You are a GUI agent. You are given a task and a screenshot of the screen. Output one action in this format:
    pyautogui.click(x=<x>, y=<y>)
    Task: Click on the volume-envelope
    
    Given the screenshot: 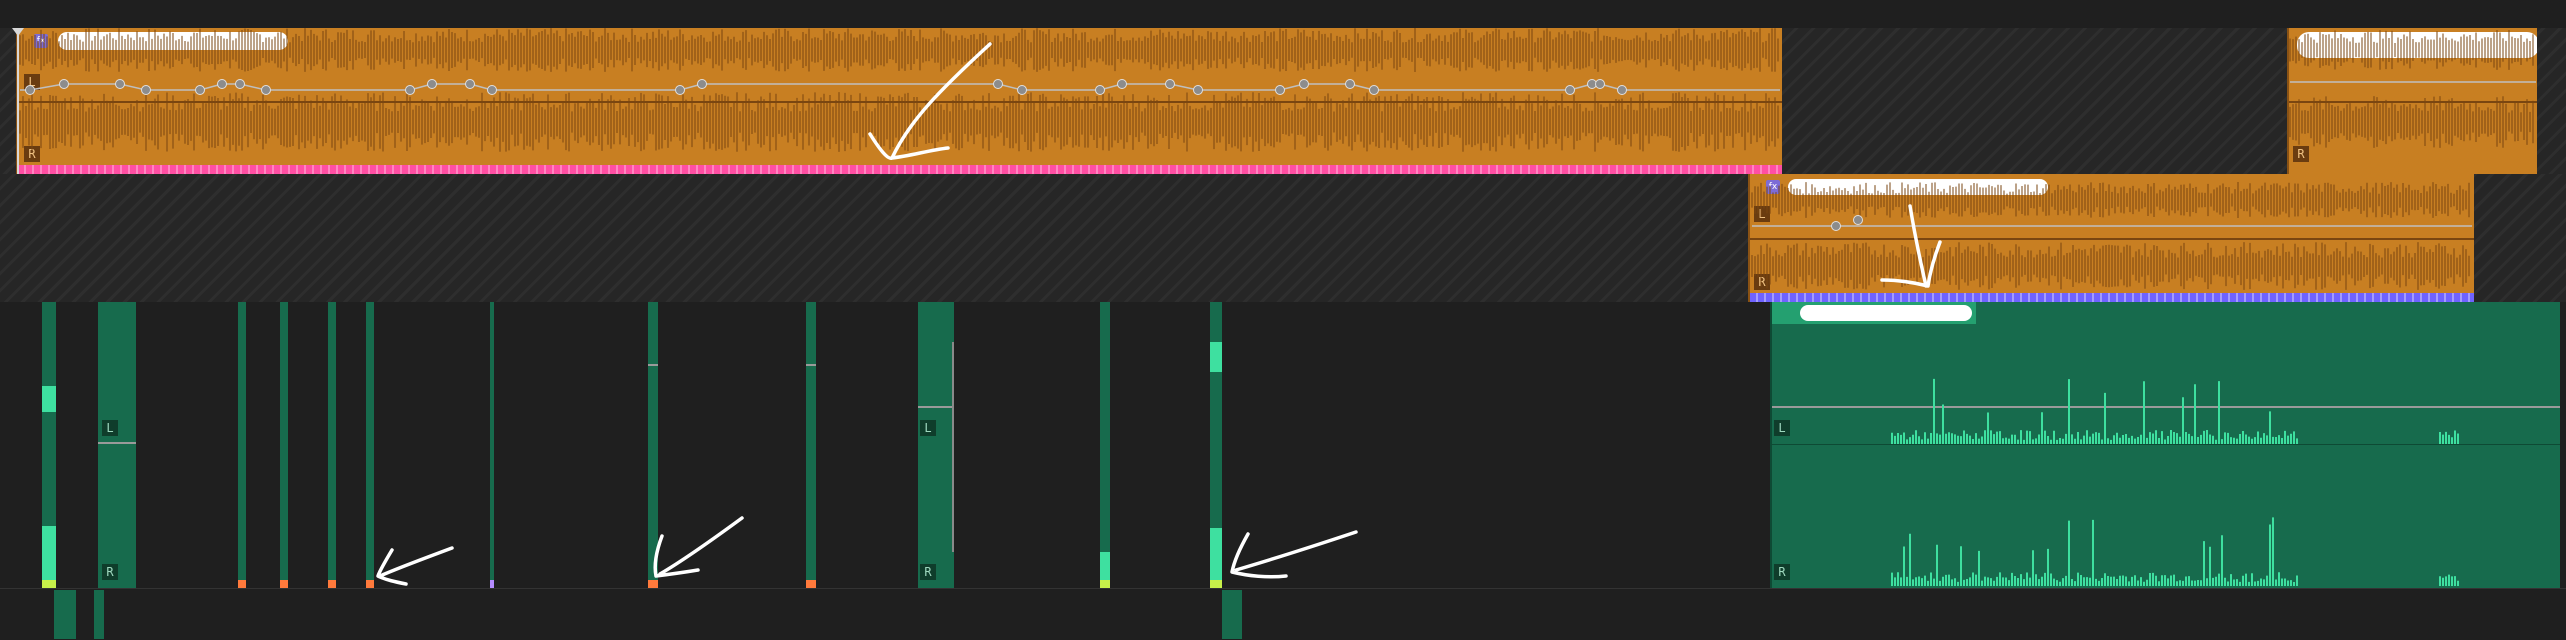 What is the action you would take?
    pyautogui.click(x=900, y=87)
    